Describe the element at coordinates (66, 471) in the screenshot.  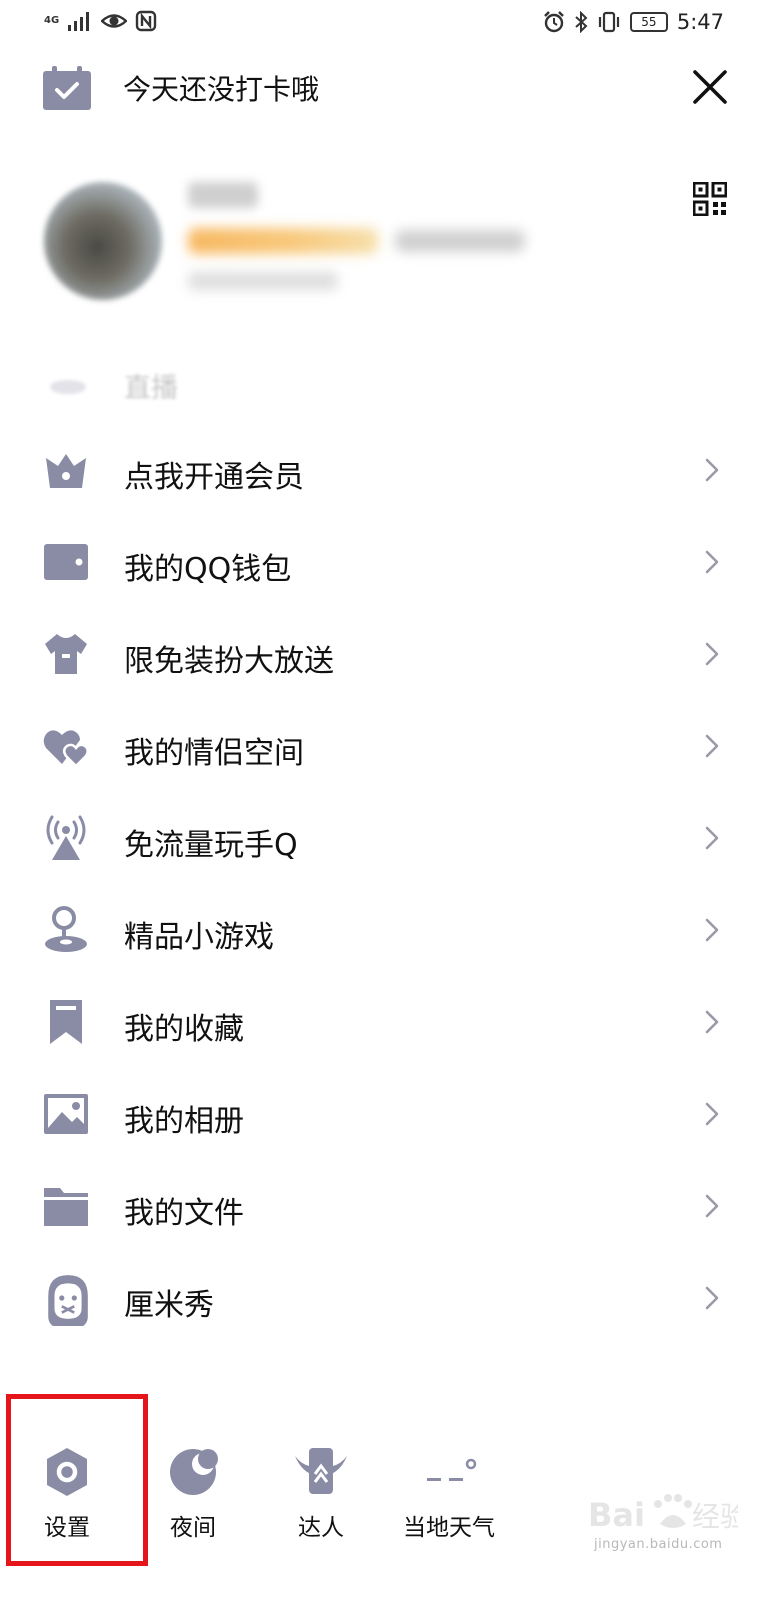
I see `crown-icon` at that location.